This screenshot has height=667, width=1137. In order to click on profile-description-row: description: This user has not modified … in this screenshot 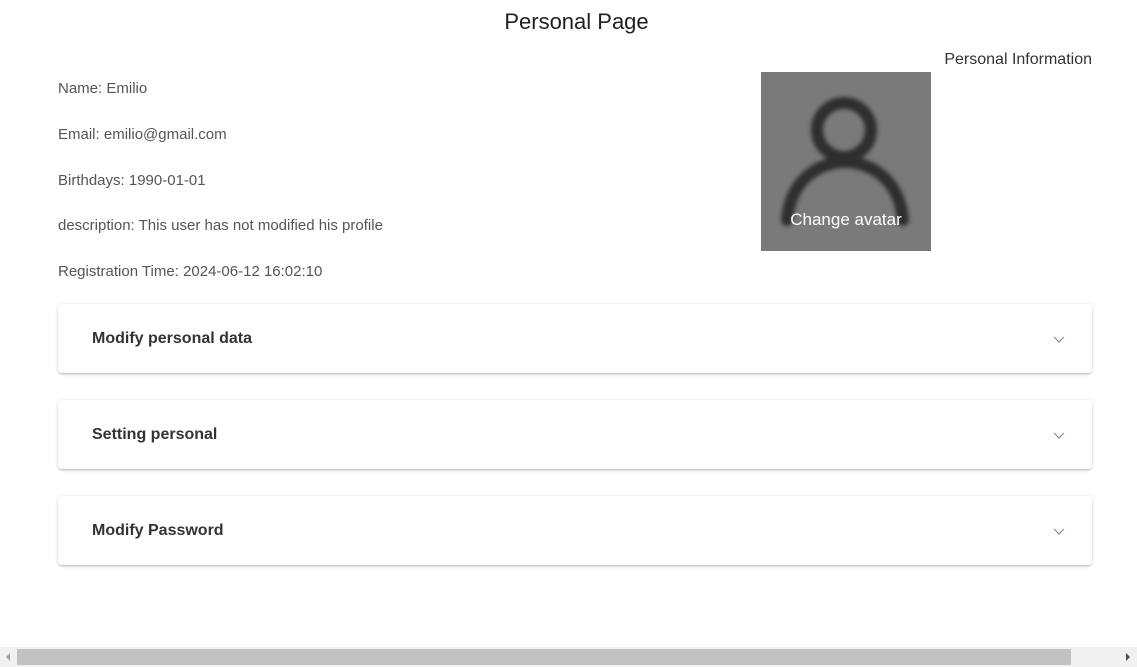, I will do `click(220, 225)`.